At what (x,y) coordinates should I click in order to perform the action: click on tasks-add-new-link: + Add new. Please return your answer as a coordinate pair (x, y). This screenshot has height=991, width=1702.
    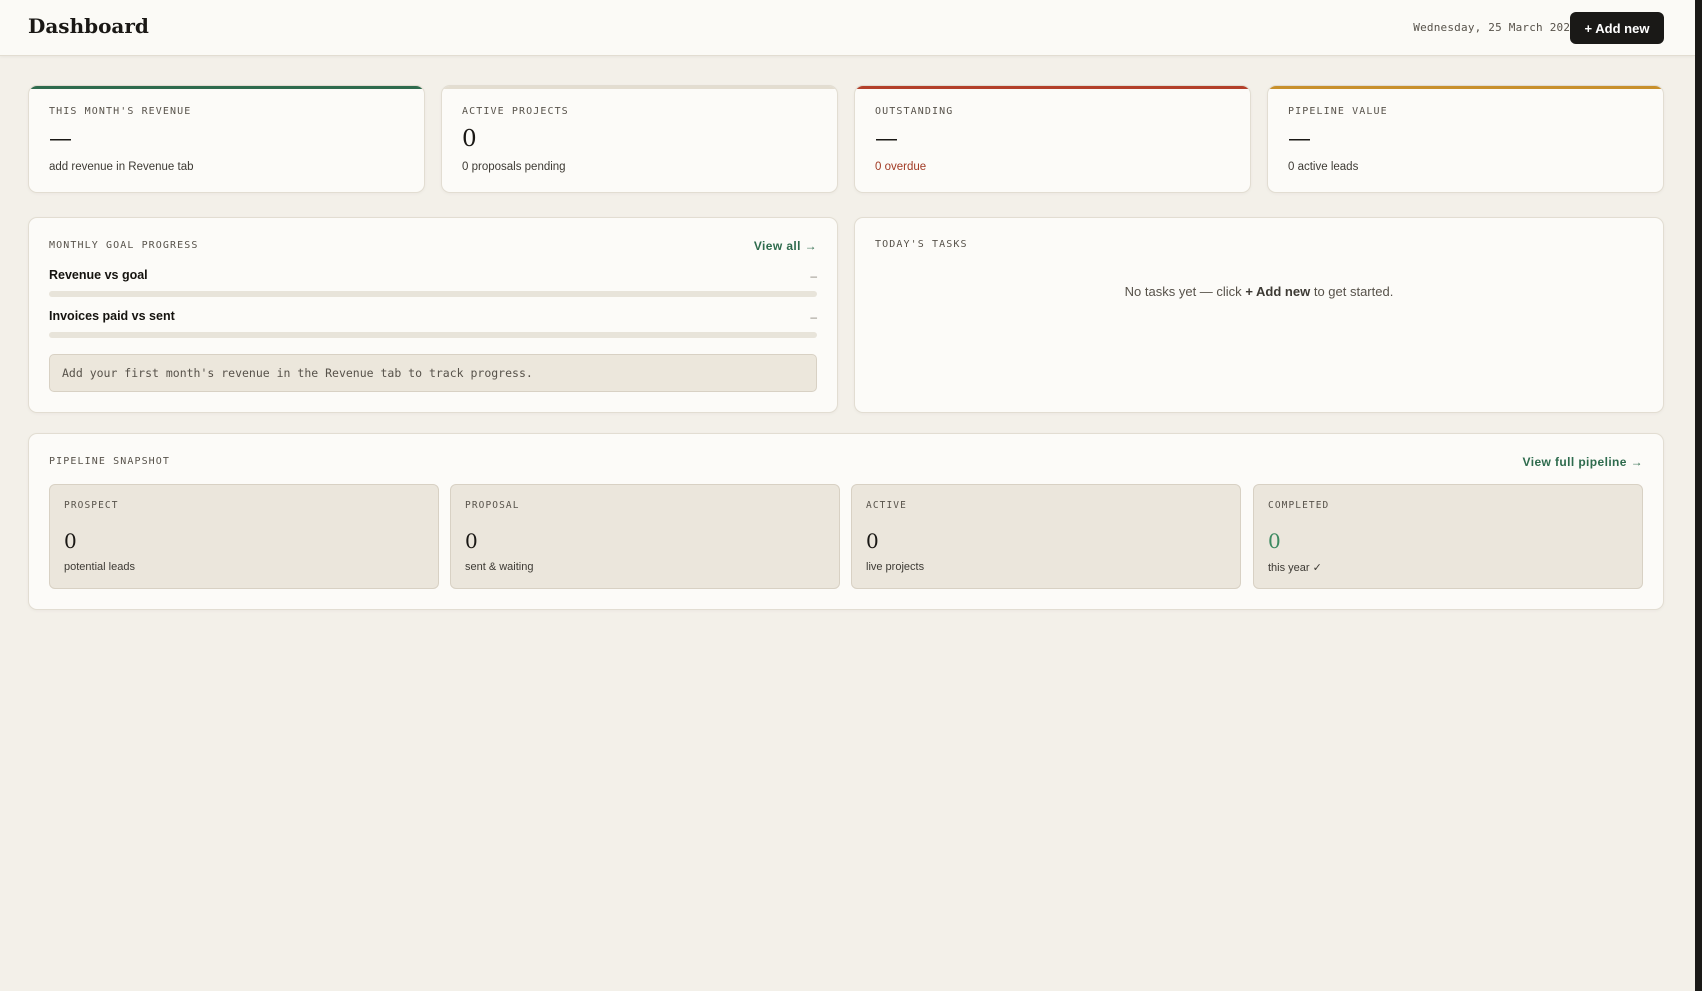
    Looking at the image, I should click on (1277, 291).